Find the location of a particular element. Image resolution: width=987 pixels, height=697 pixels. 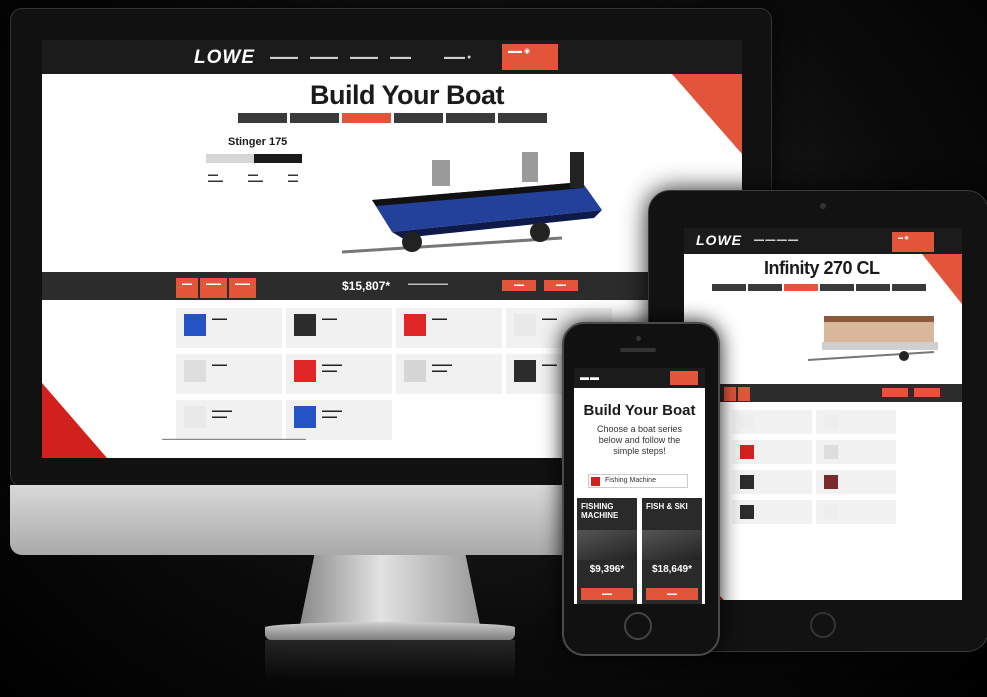

nav-cta-button: ▬ ◉ is located at coordinates (913, 242).